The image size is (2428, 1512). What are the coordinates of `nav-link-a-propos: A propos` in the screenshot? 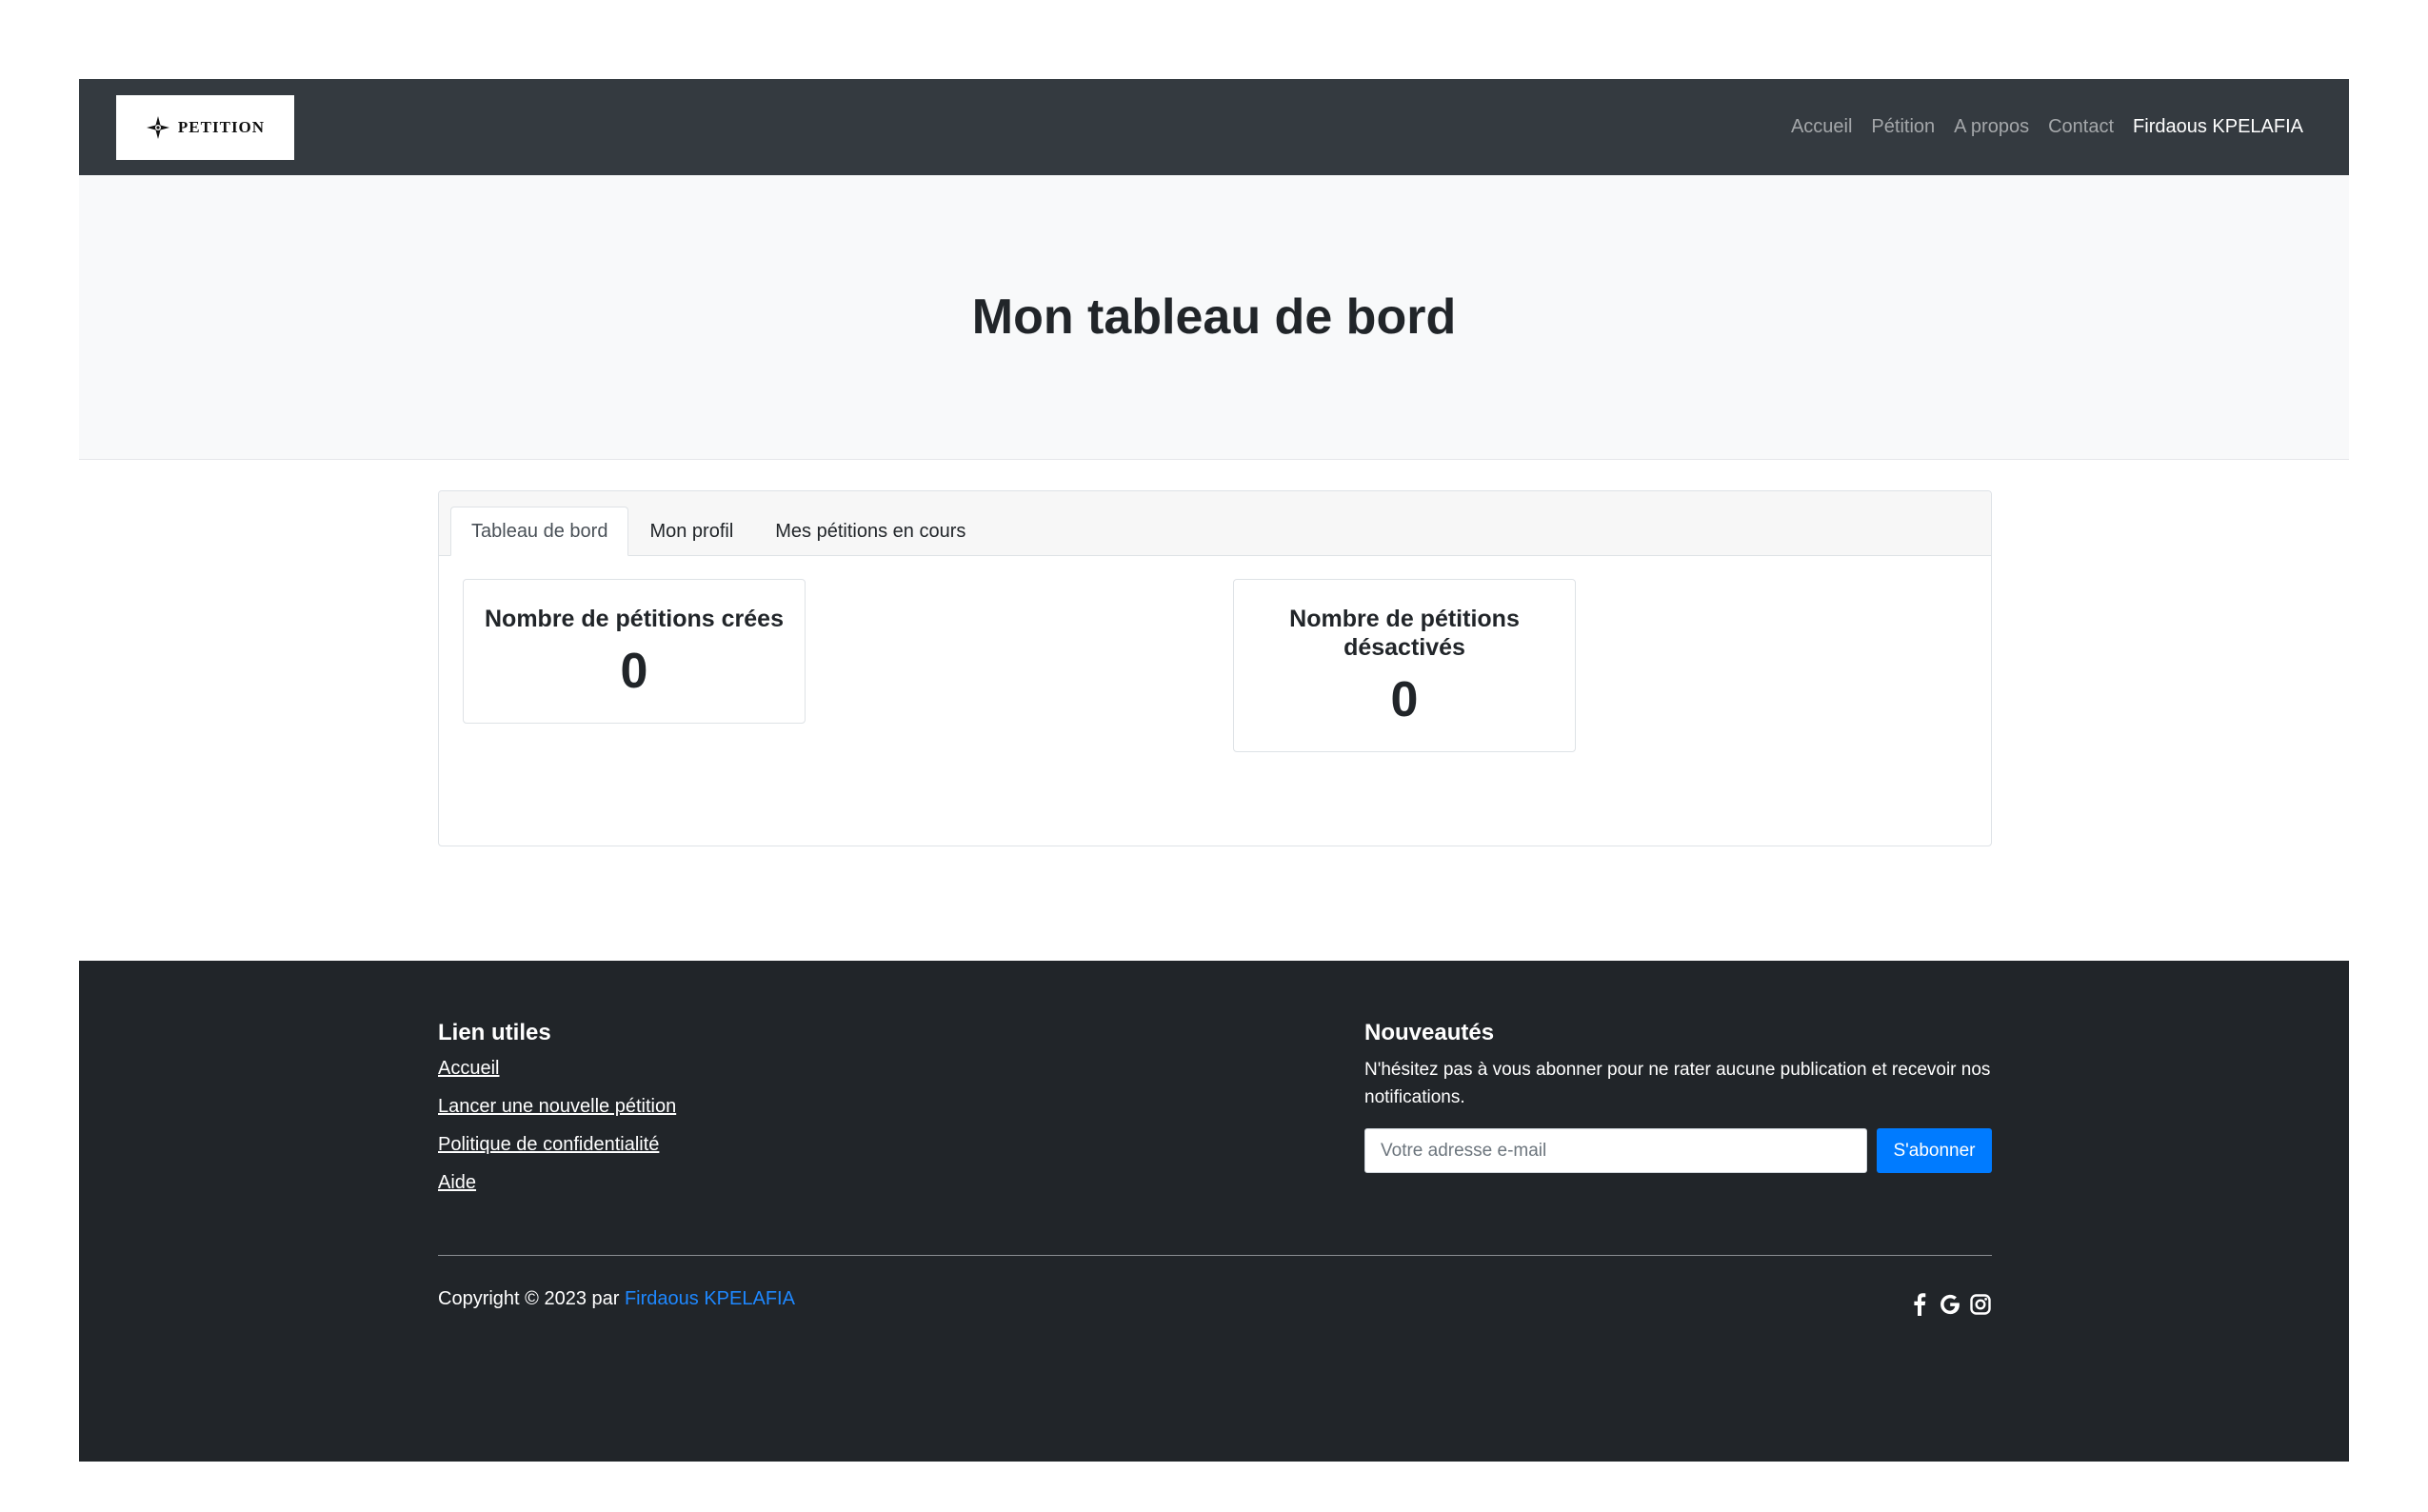 It's located at (1991, 127).